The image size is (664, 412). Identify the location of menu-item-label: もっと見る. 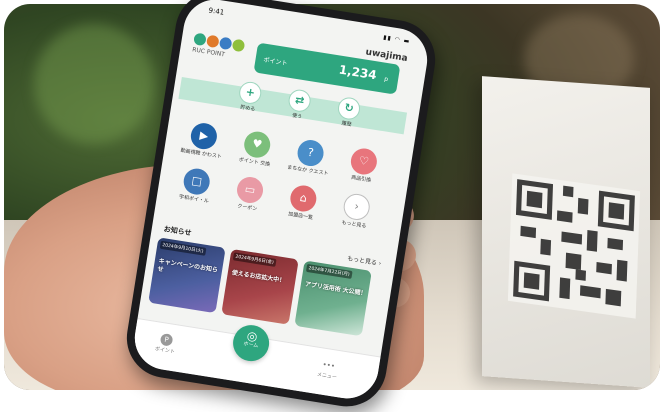
(354, 224).